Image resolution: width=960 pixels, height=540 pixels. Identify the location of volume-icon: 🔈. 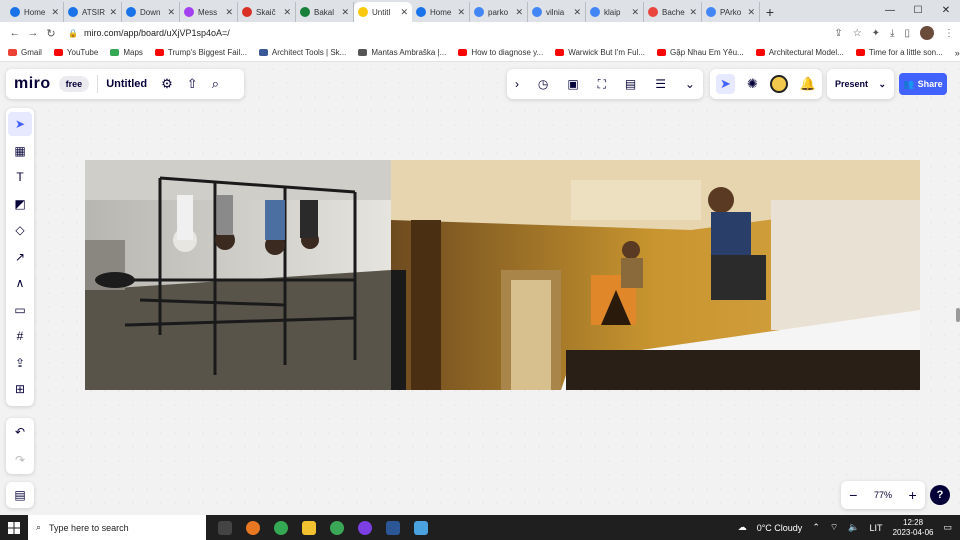
(853, 527).